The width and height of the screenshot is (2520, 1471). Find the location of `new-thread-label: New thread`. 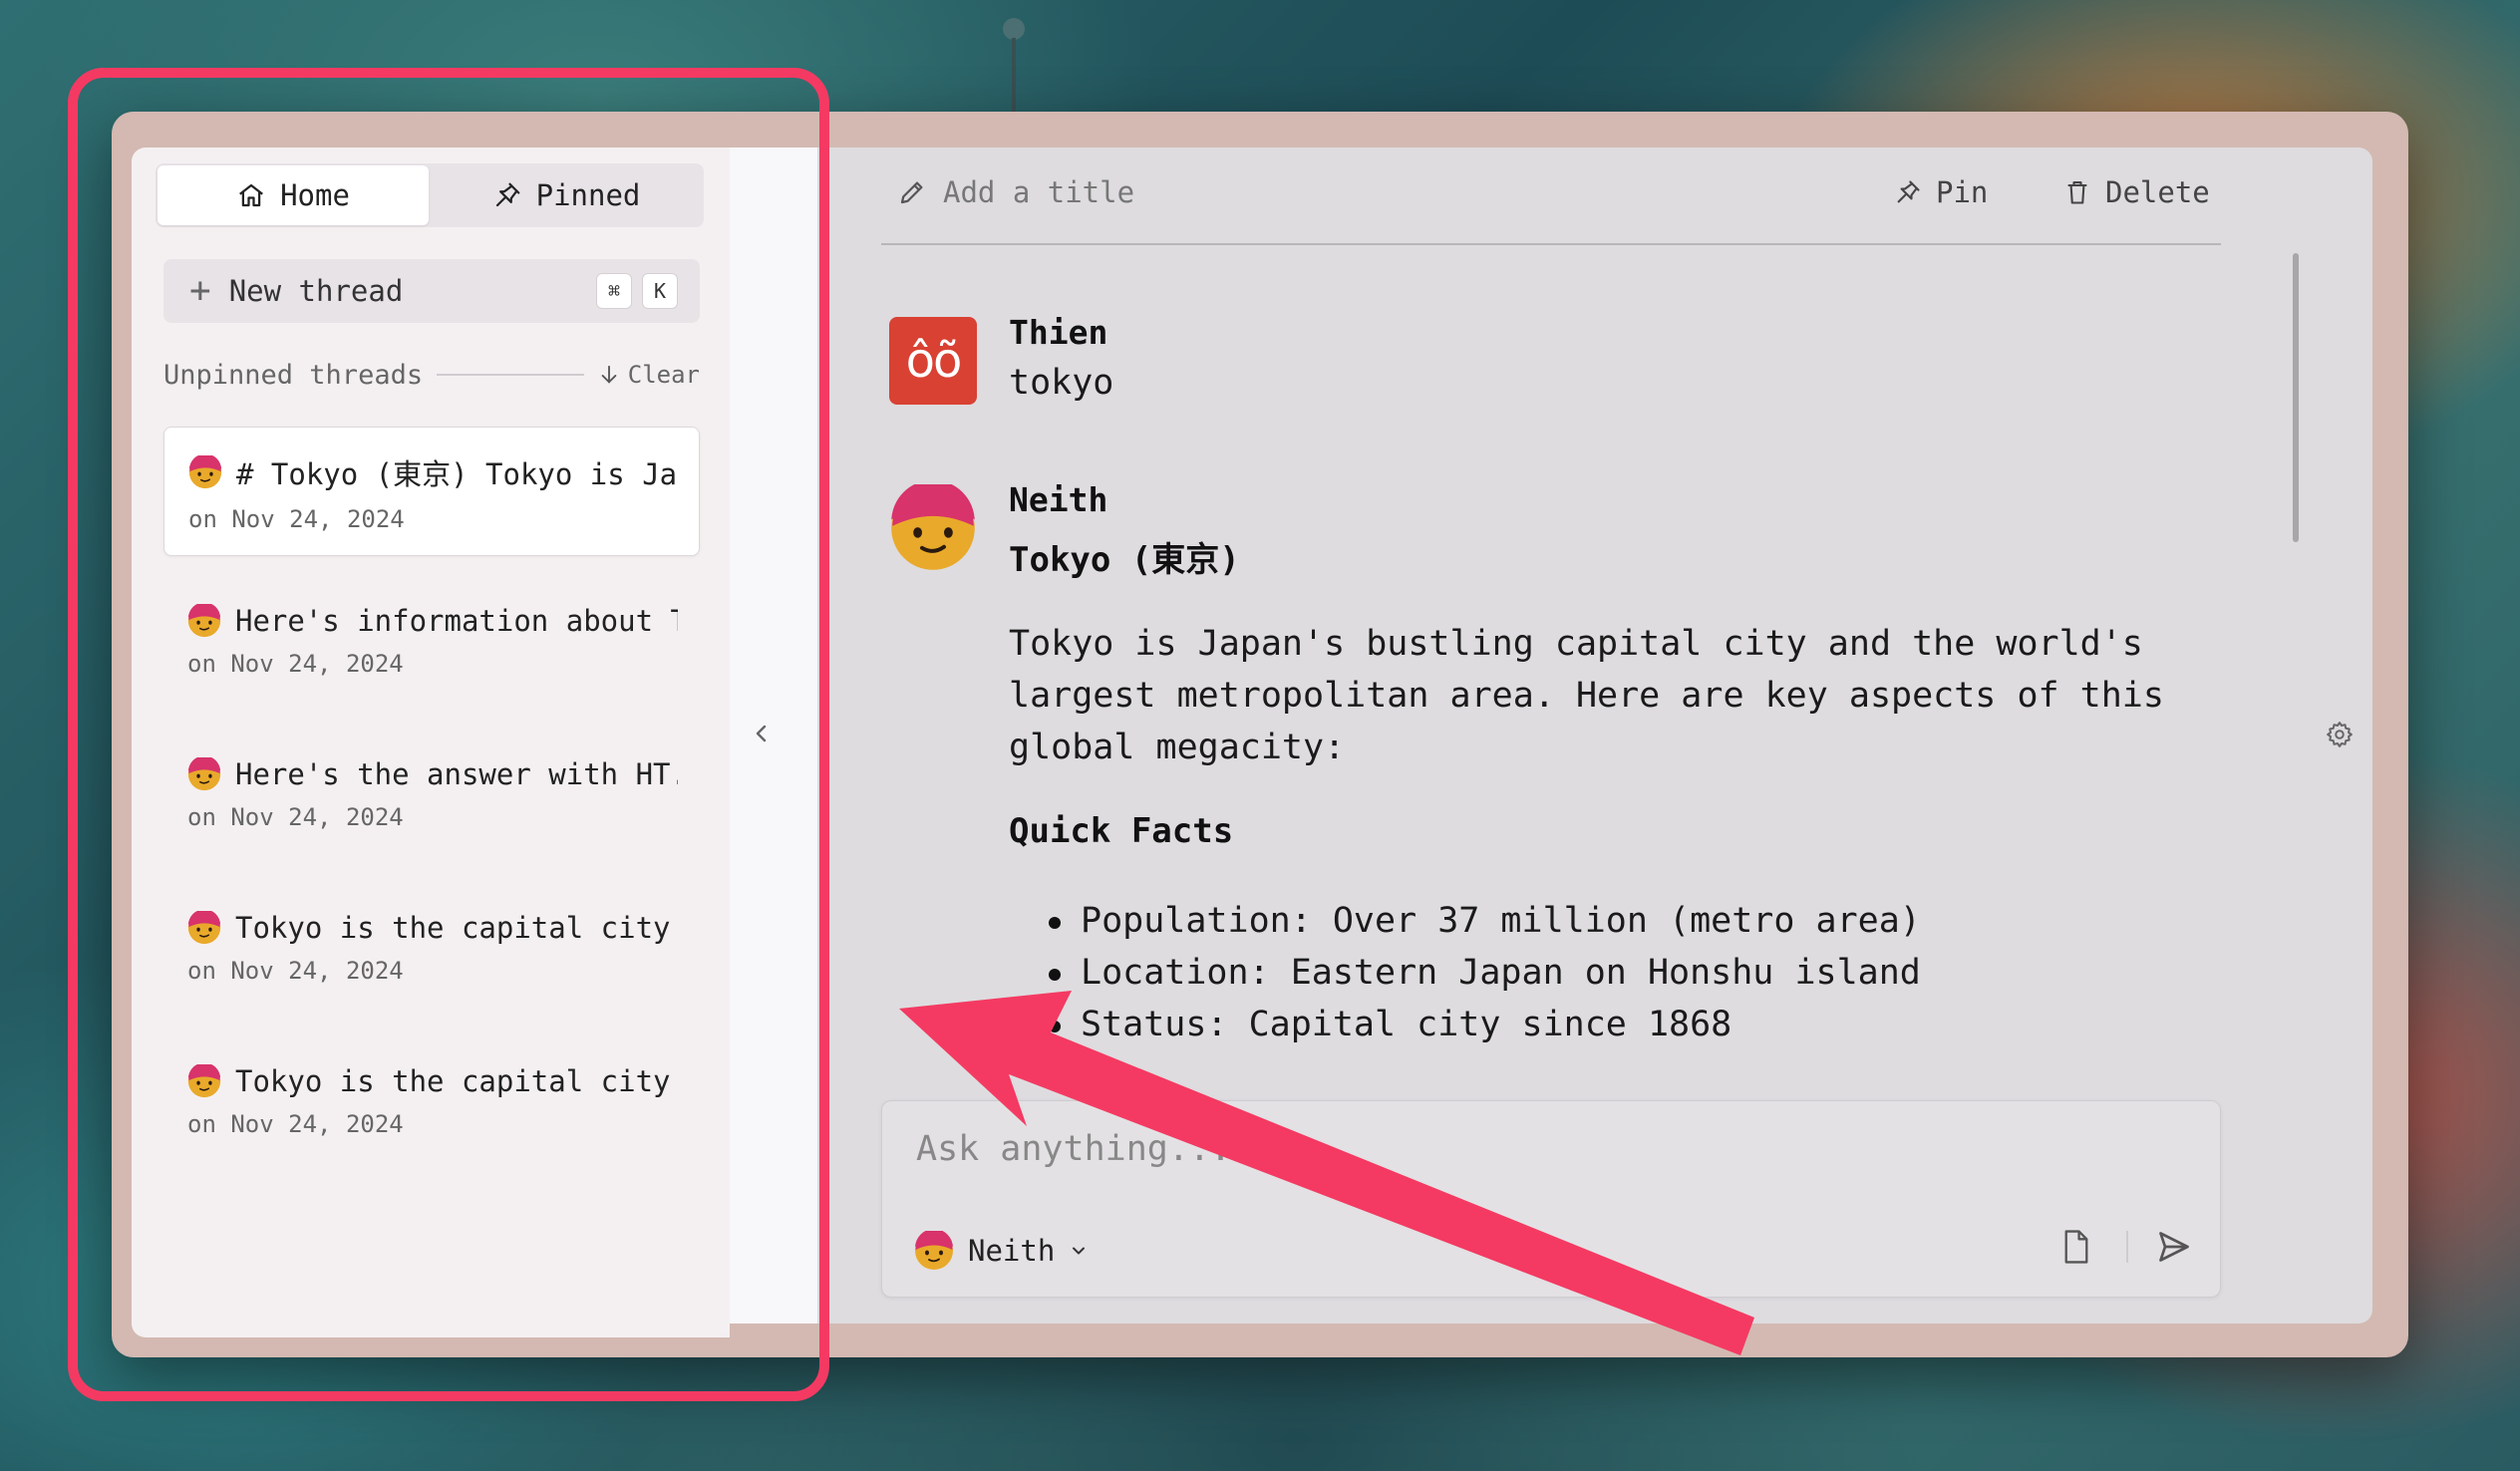

new-thread-label: New thread is located at coordinates (316, 291).